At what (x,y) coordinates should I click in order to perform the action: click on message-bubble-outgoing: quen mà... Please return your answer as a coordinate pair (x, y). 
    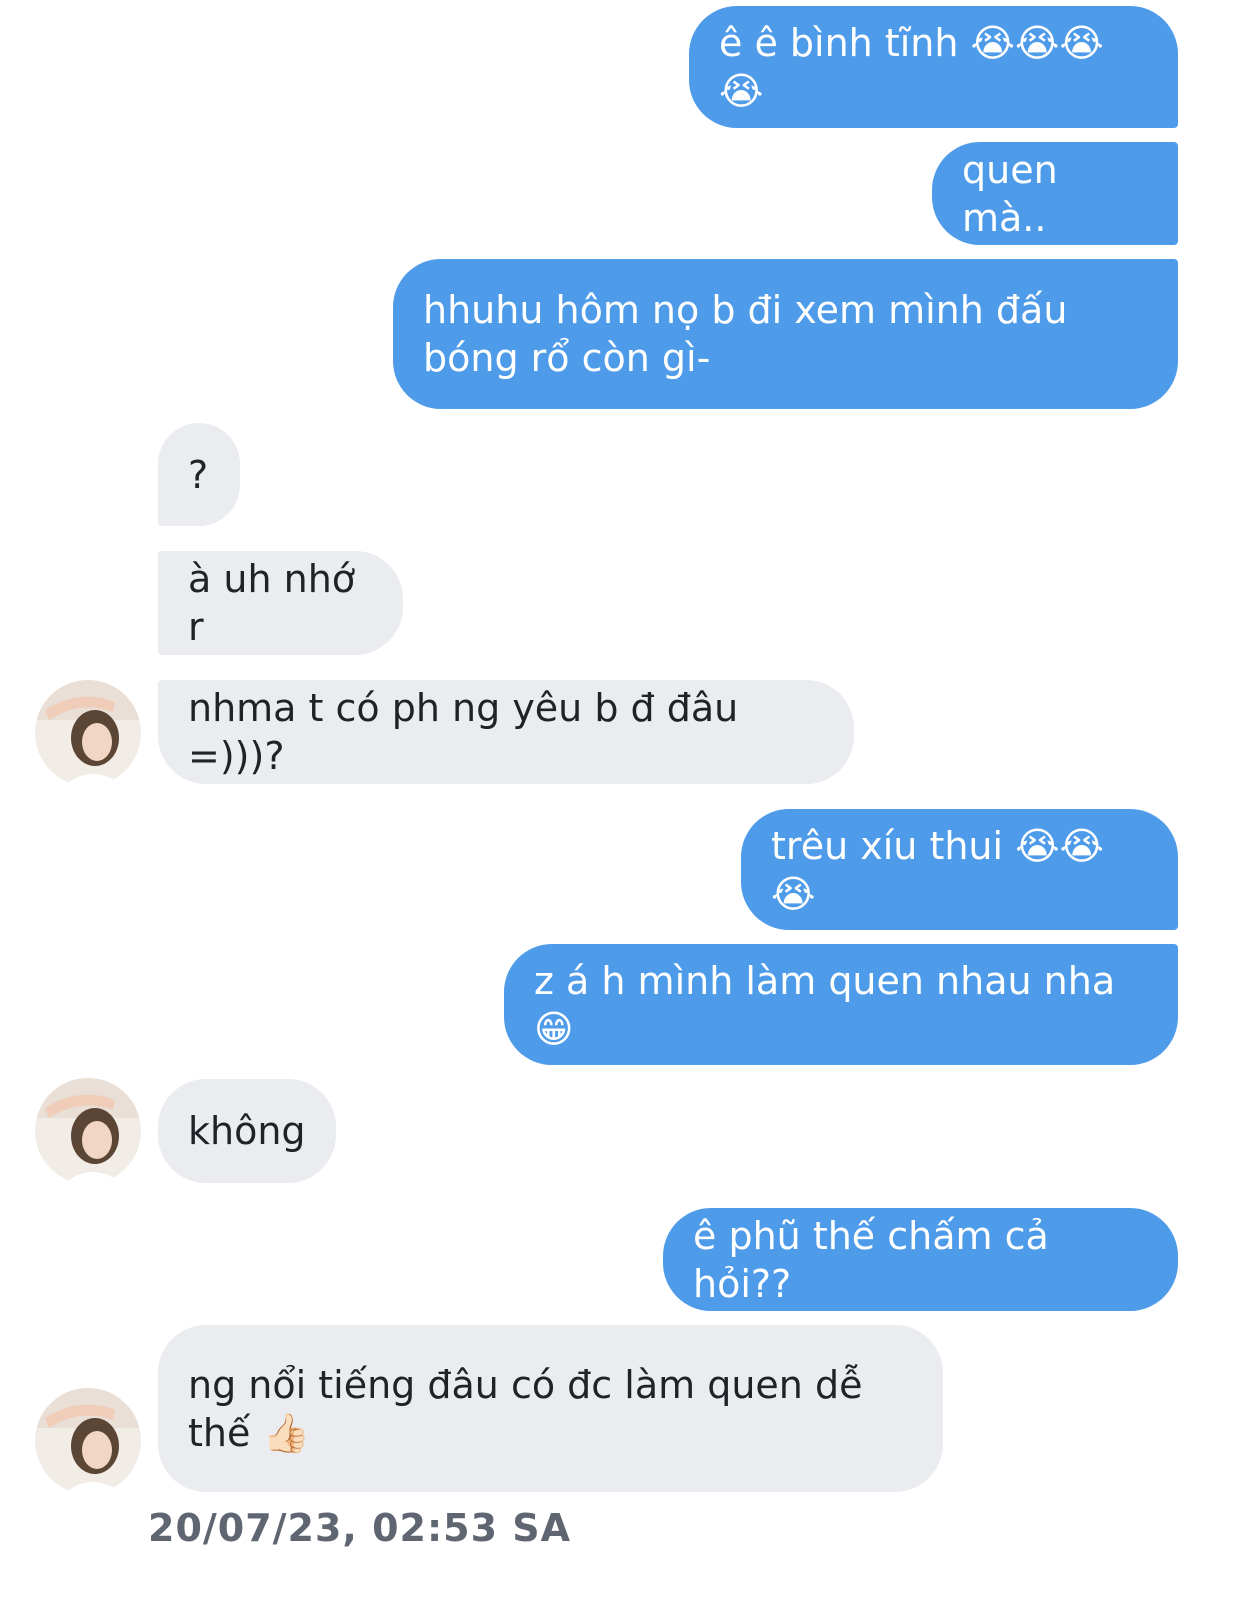
    Looking at the image, I should click on (1055, 193).